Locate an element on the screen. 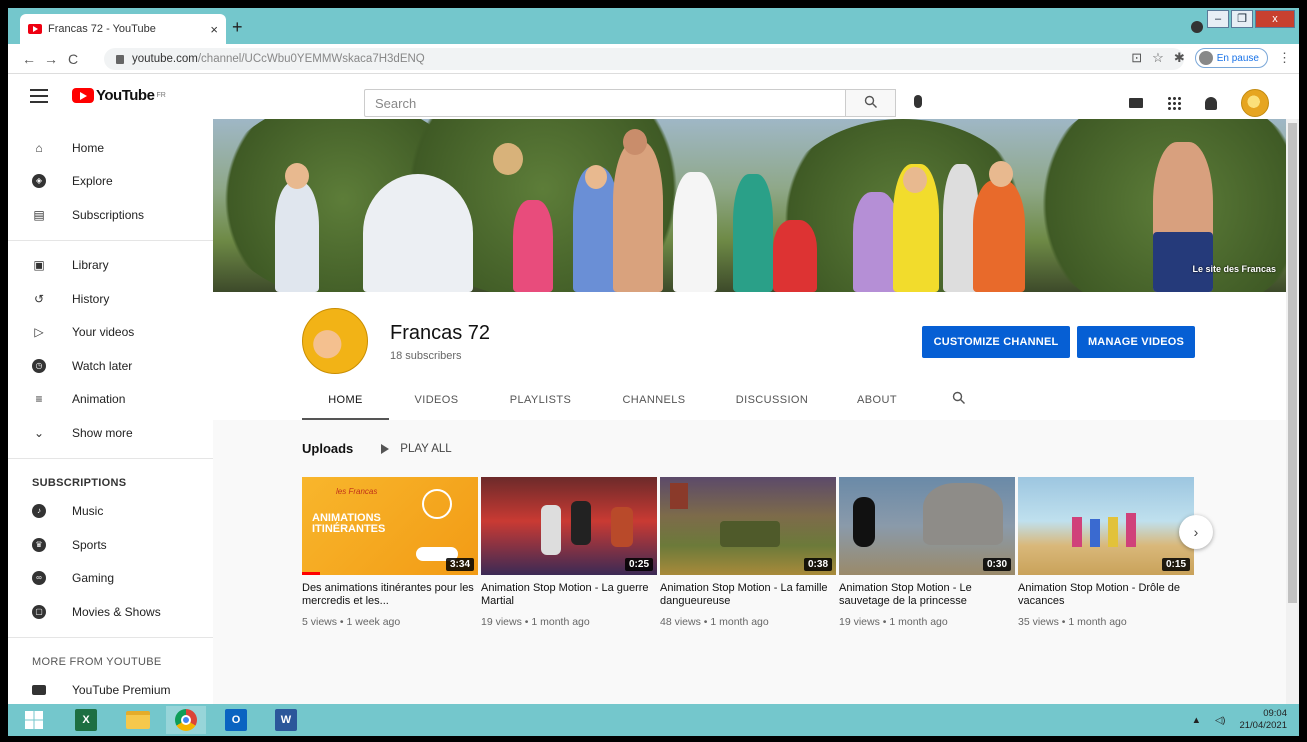  video-duration: 0:15 is located at coordinates (1175, 564).